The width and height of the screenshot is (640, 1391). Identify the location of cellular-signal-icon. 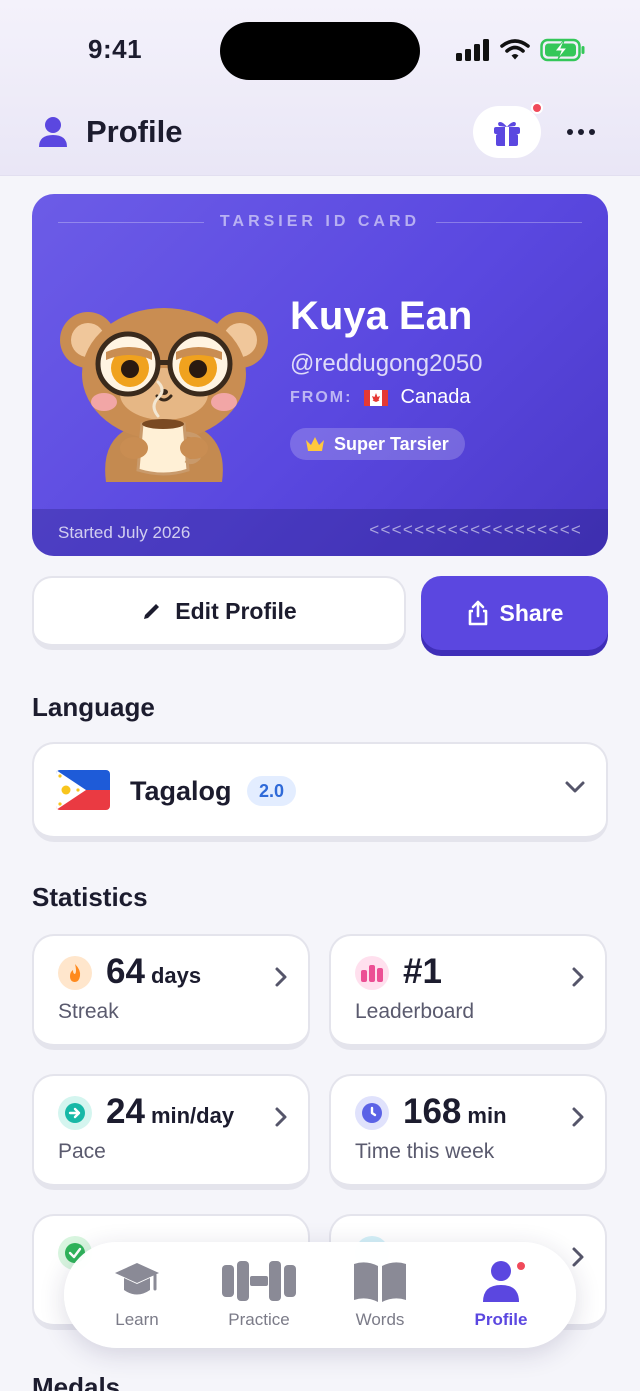
(472, 50).